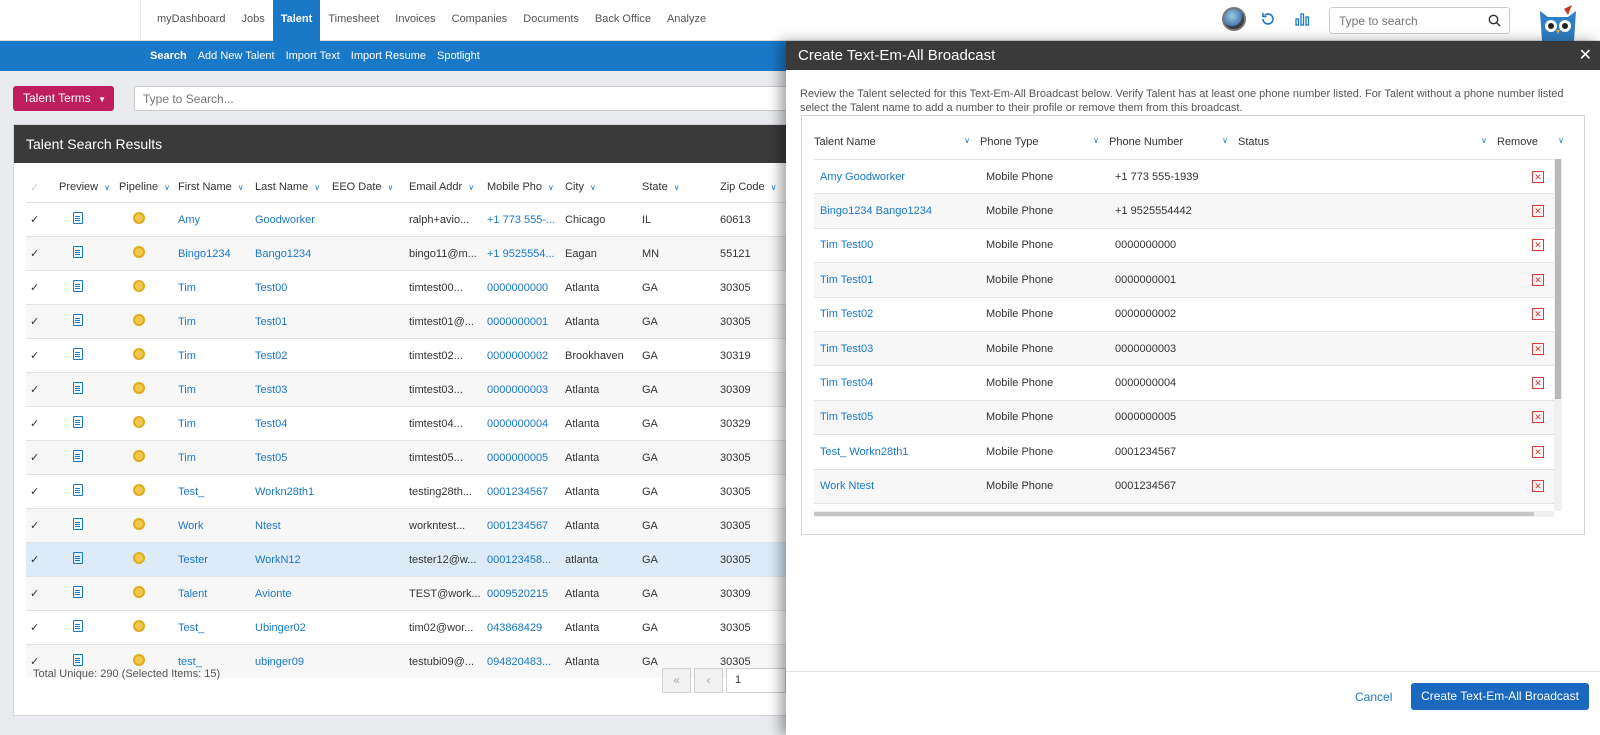  I want to click on nav-item-jobs: Jobs, so click(252, 20).